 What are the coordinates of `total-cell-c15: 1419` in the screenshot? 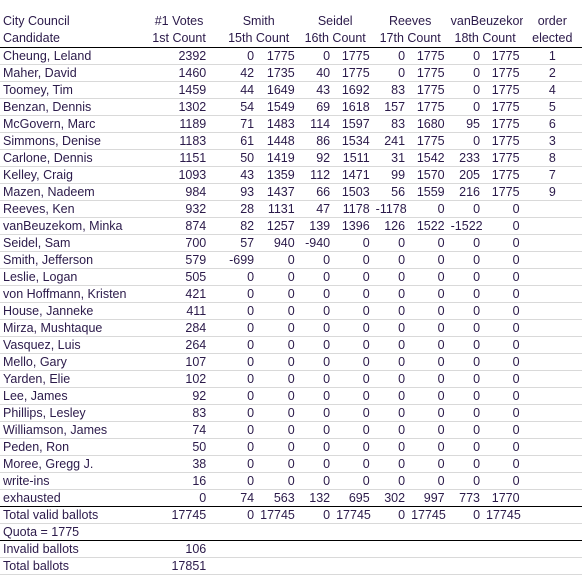 It's located at (277, 158).